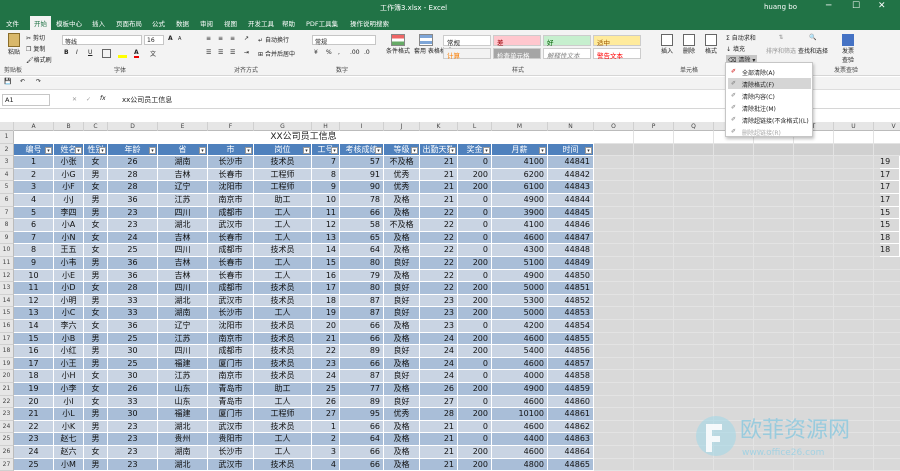 This screenshot has width=900, height=471. What do you see at coordinates (133, 376) in the screenshot?
I see `table-cell: 30` at bounding box center [133, 376].